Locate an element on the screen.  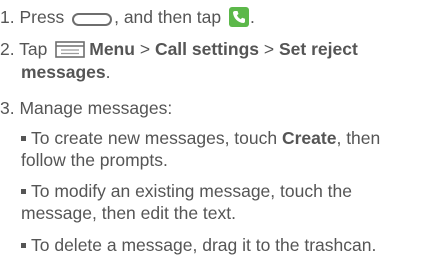
step-2-continued: messages. is located at coordinates (66, 72).